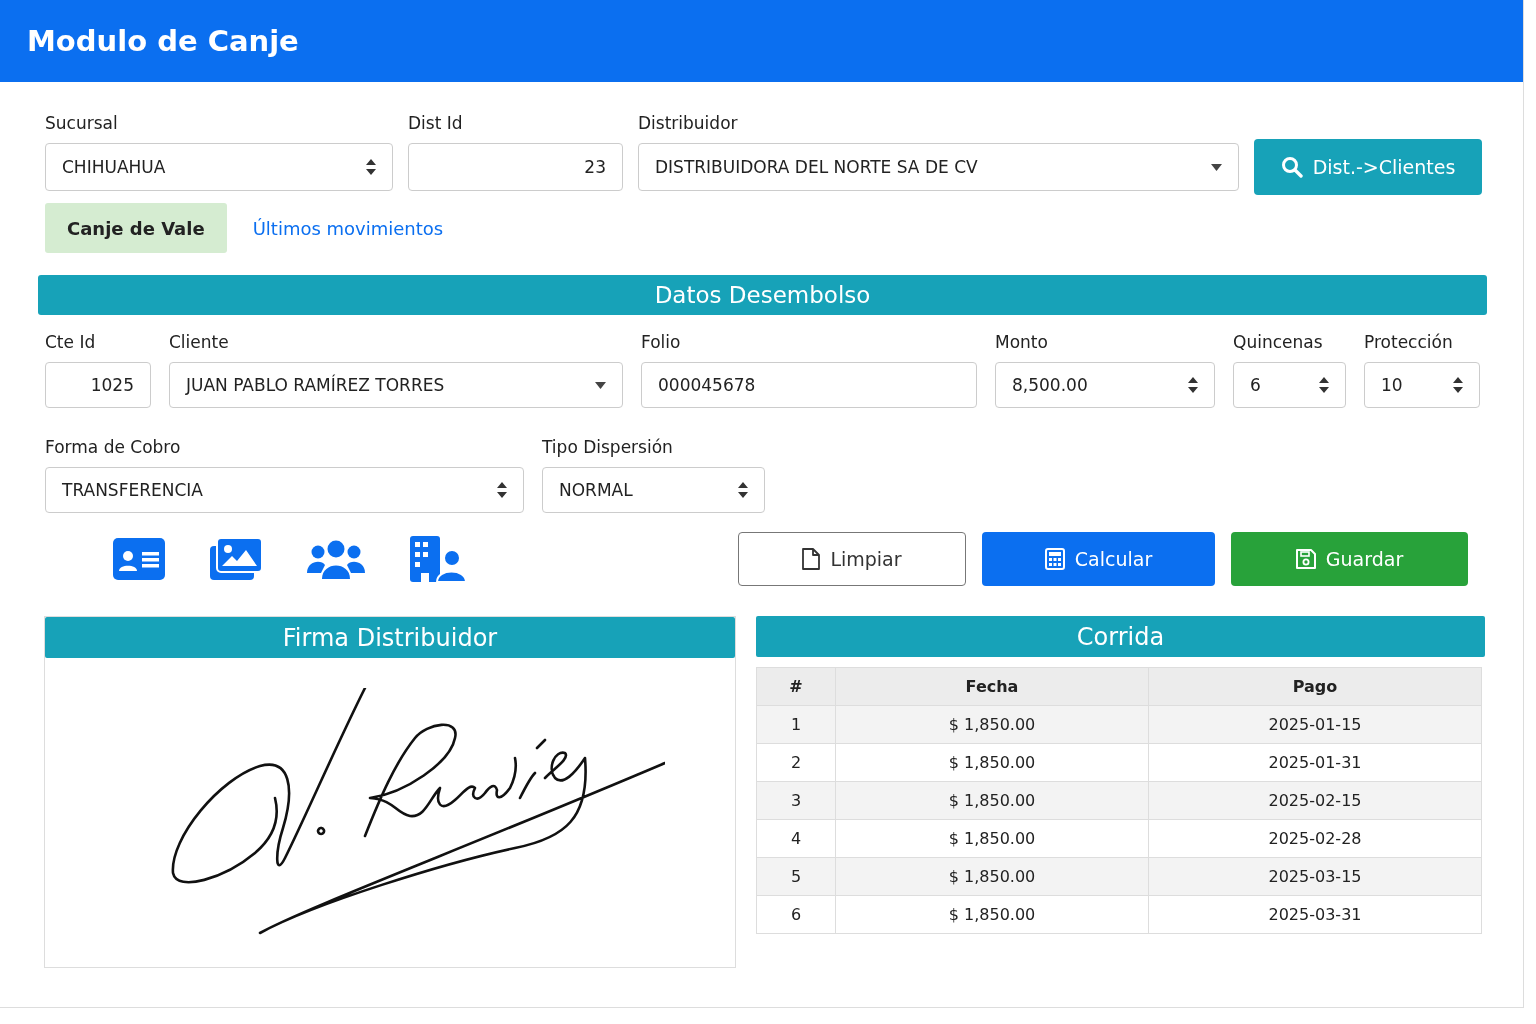 This screenshot has width=1536, height=1024. Describe the element at coordinates (1105, 385) in the screenshot. I see `spinner-field: 8,500.00` at that location.